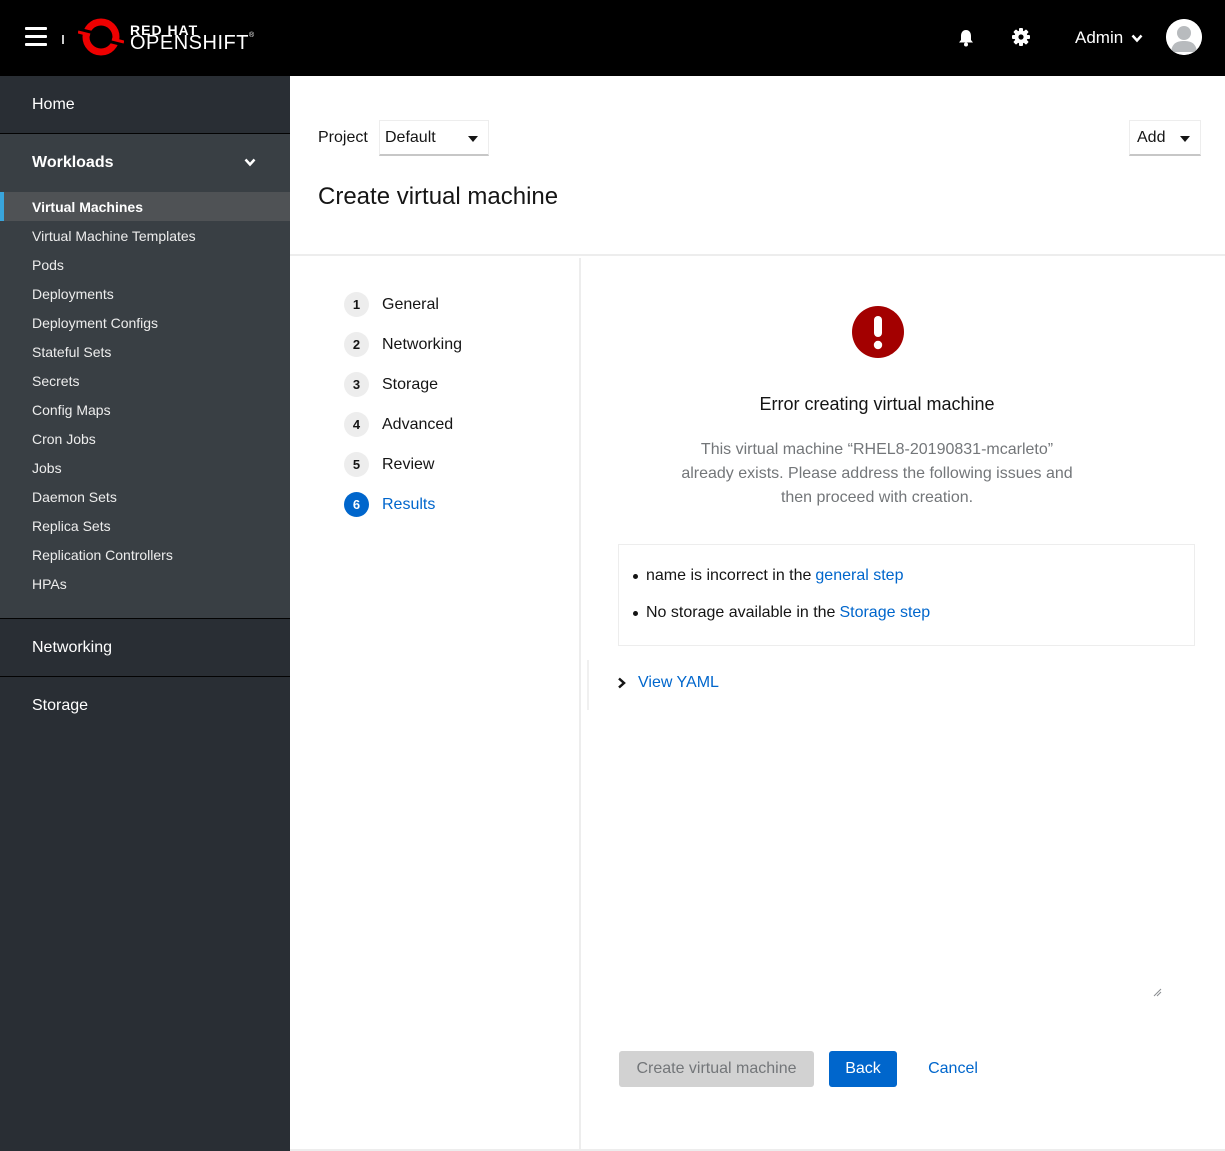  I want to click on step-number: 5, so click(356, 464).